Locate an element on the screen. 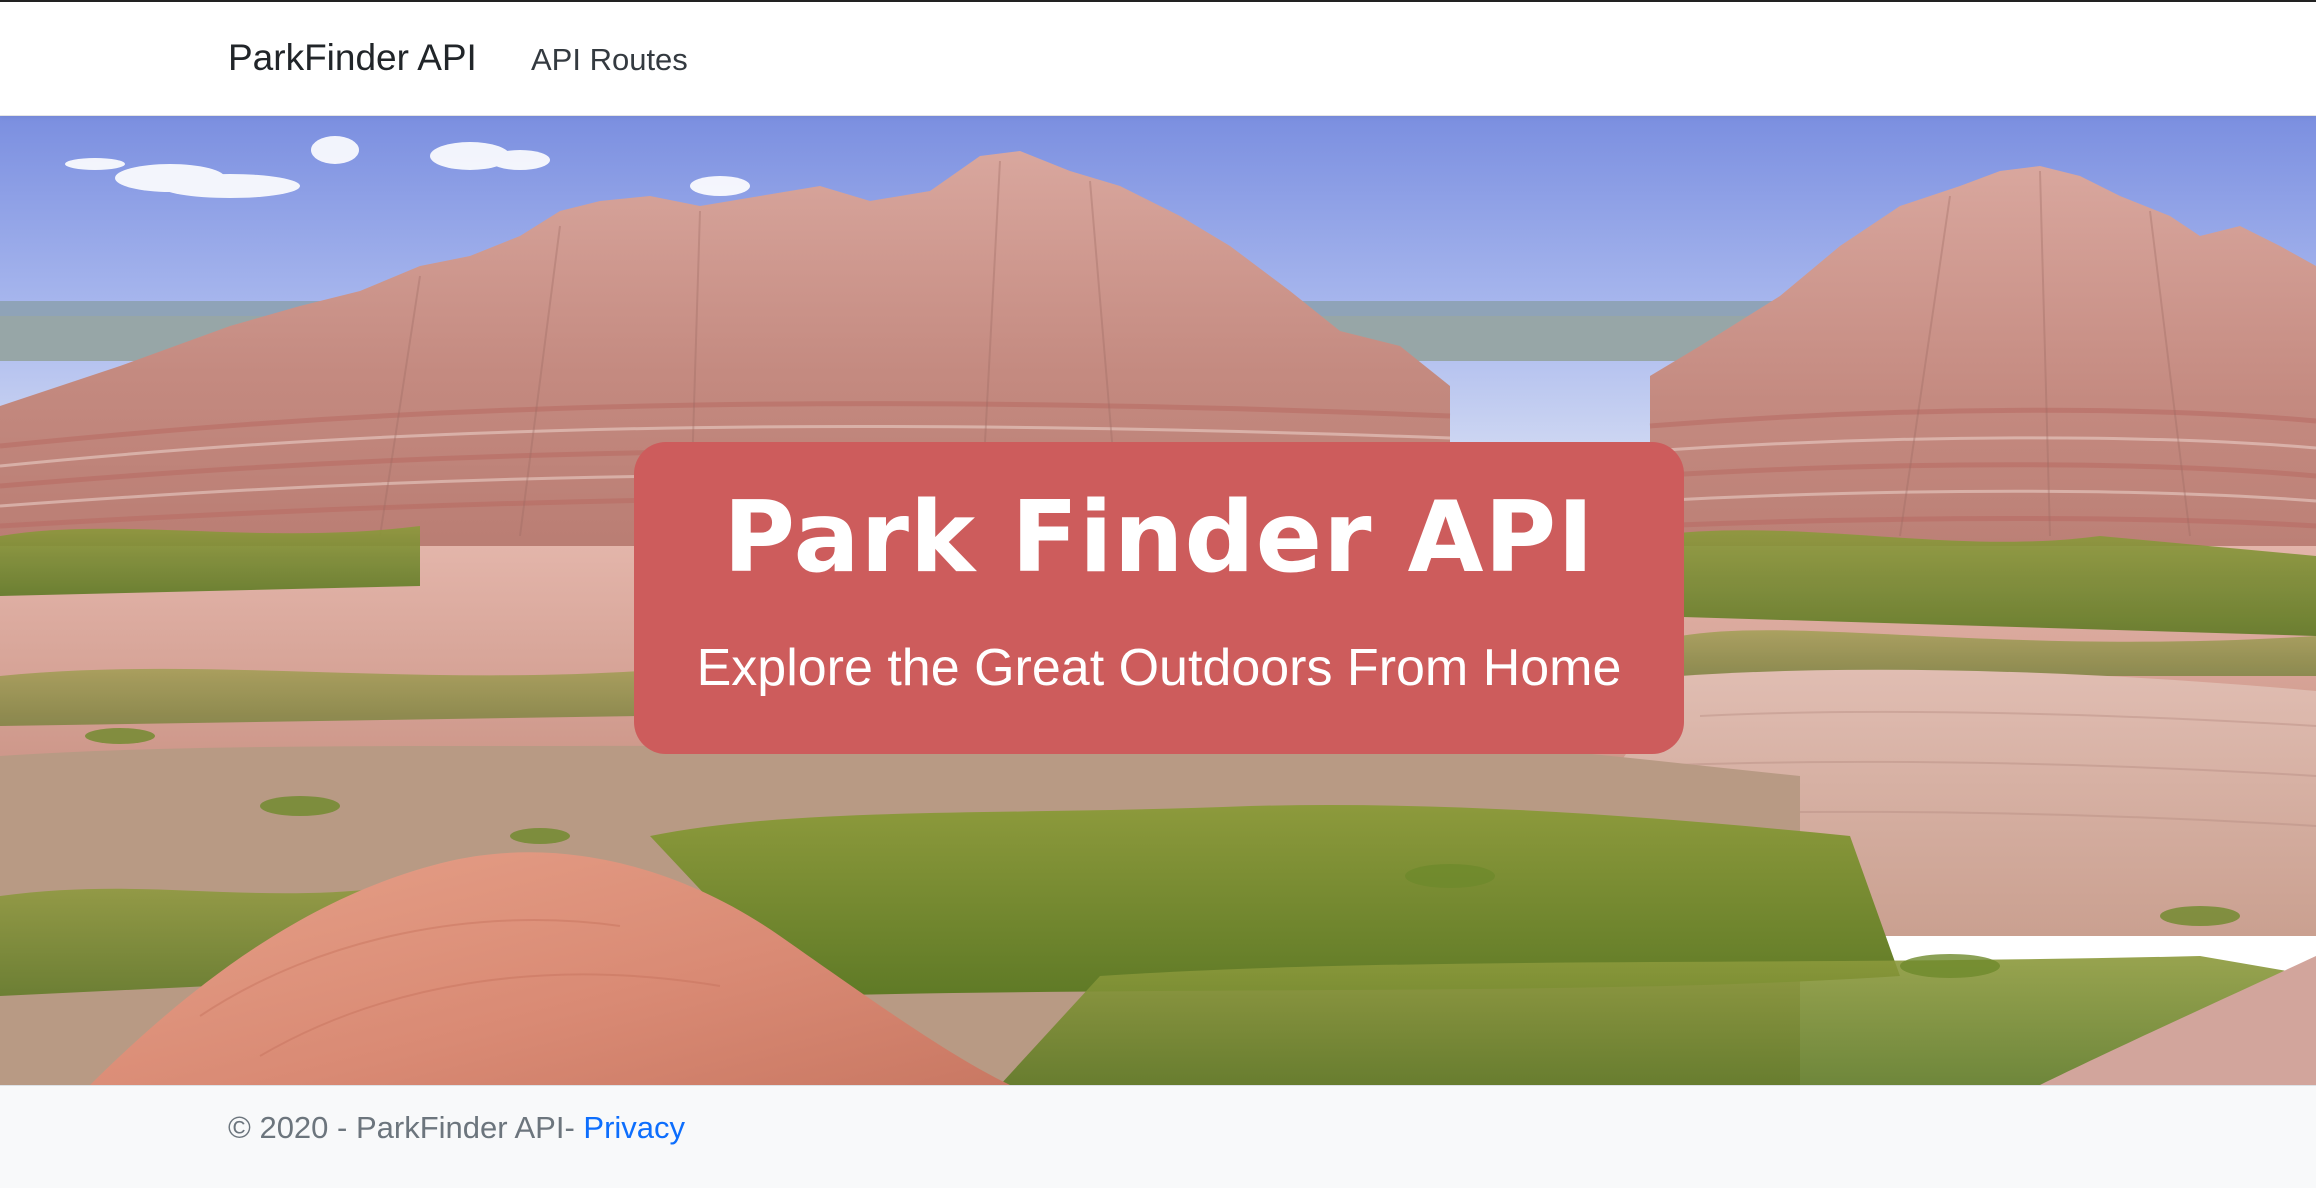 The height and width of the screenshot is (1188, 2316). top-navbar: ParkFinder API API Routes is located at coordinates (1158, 58).